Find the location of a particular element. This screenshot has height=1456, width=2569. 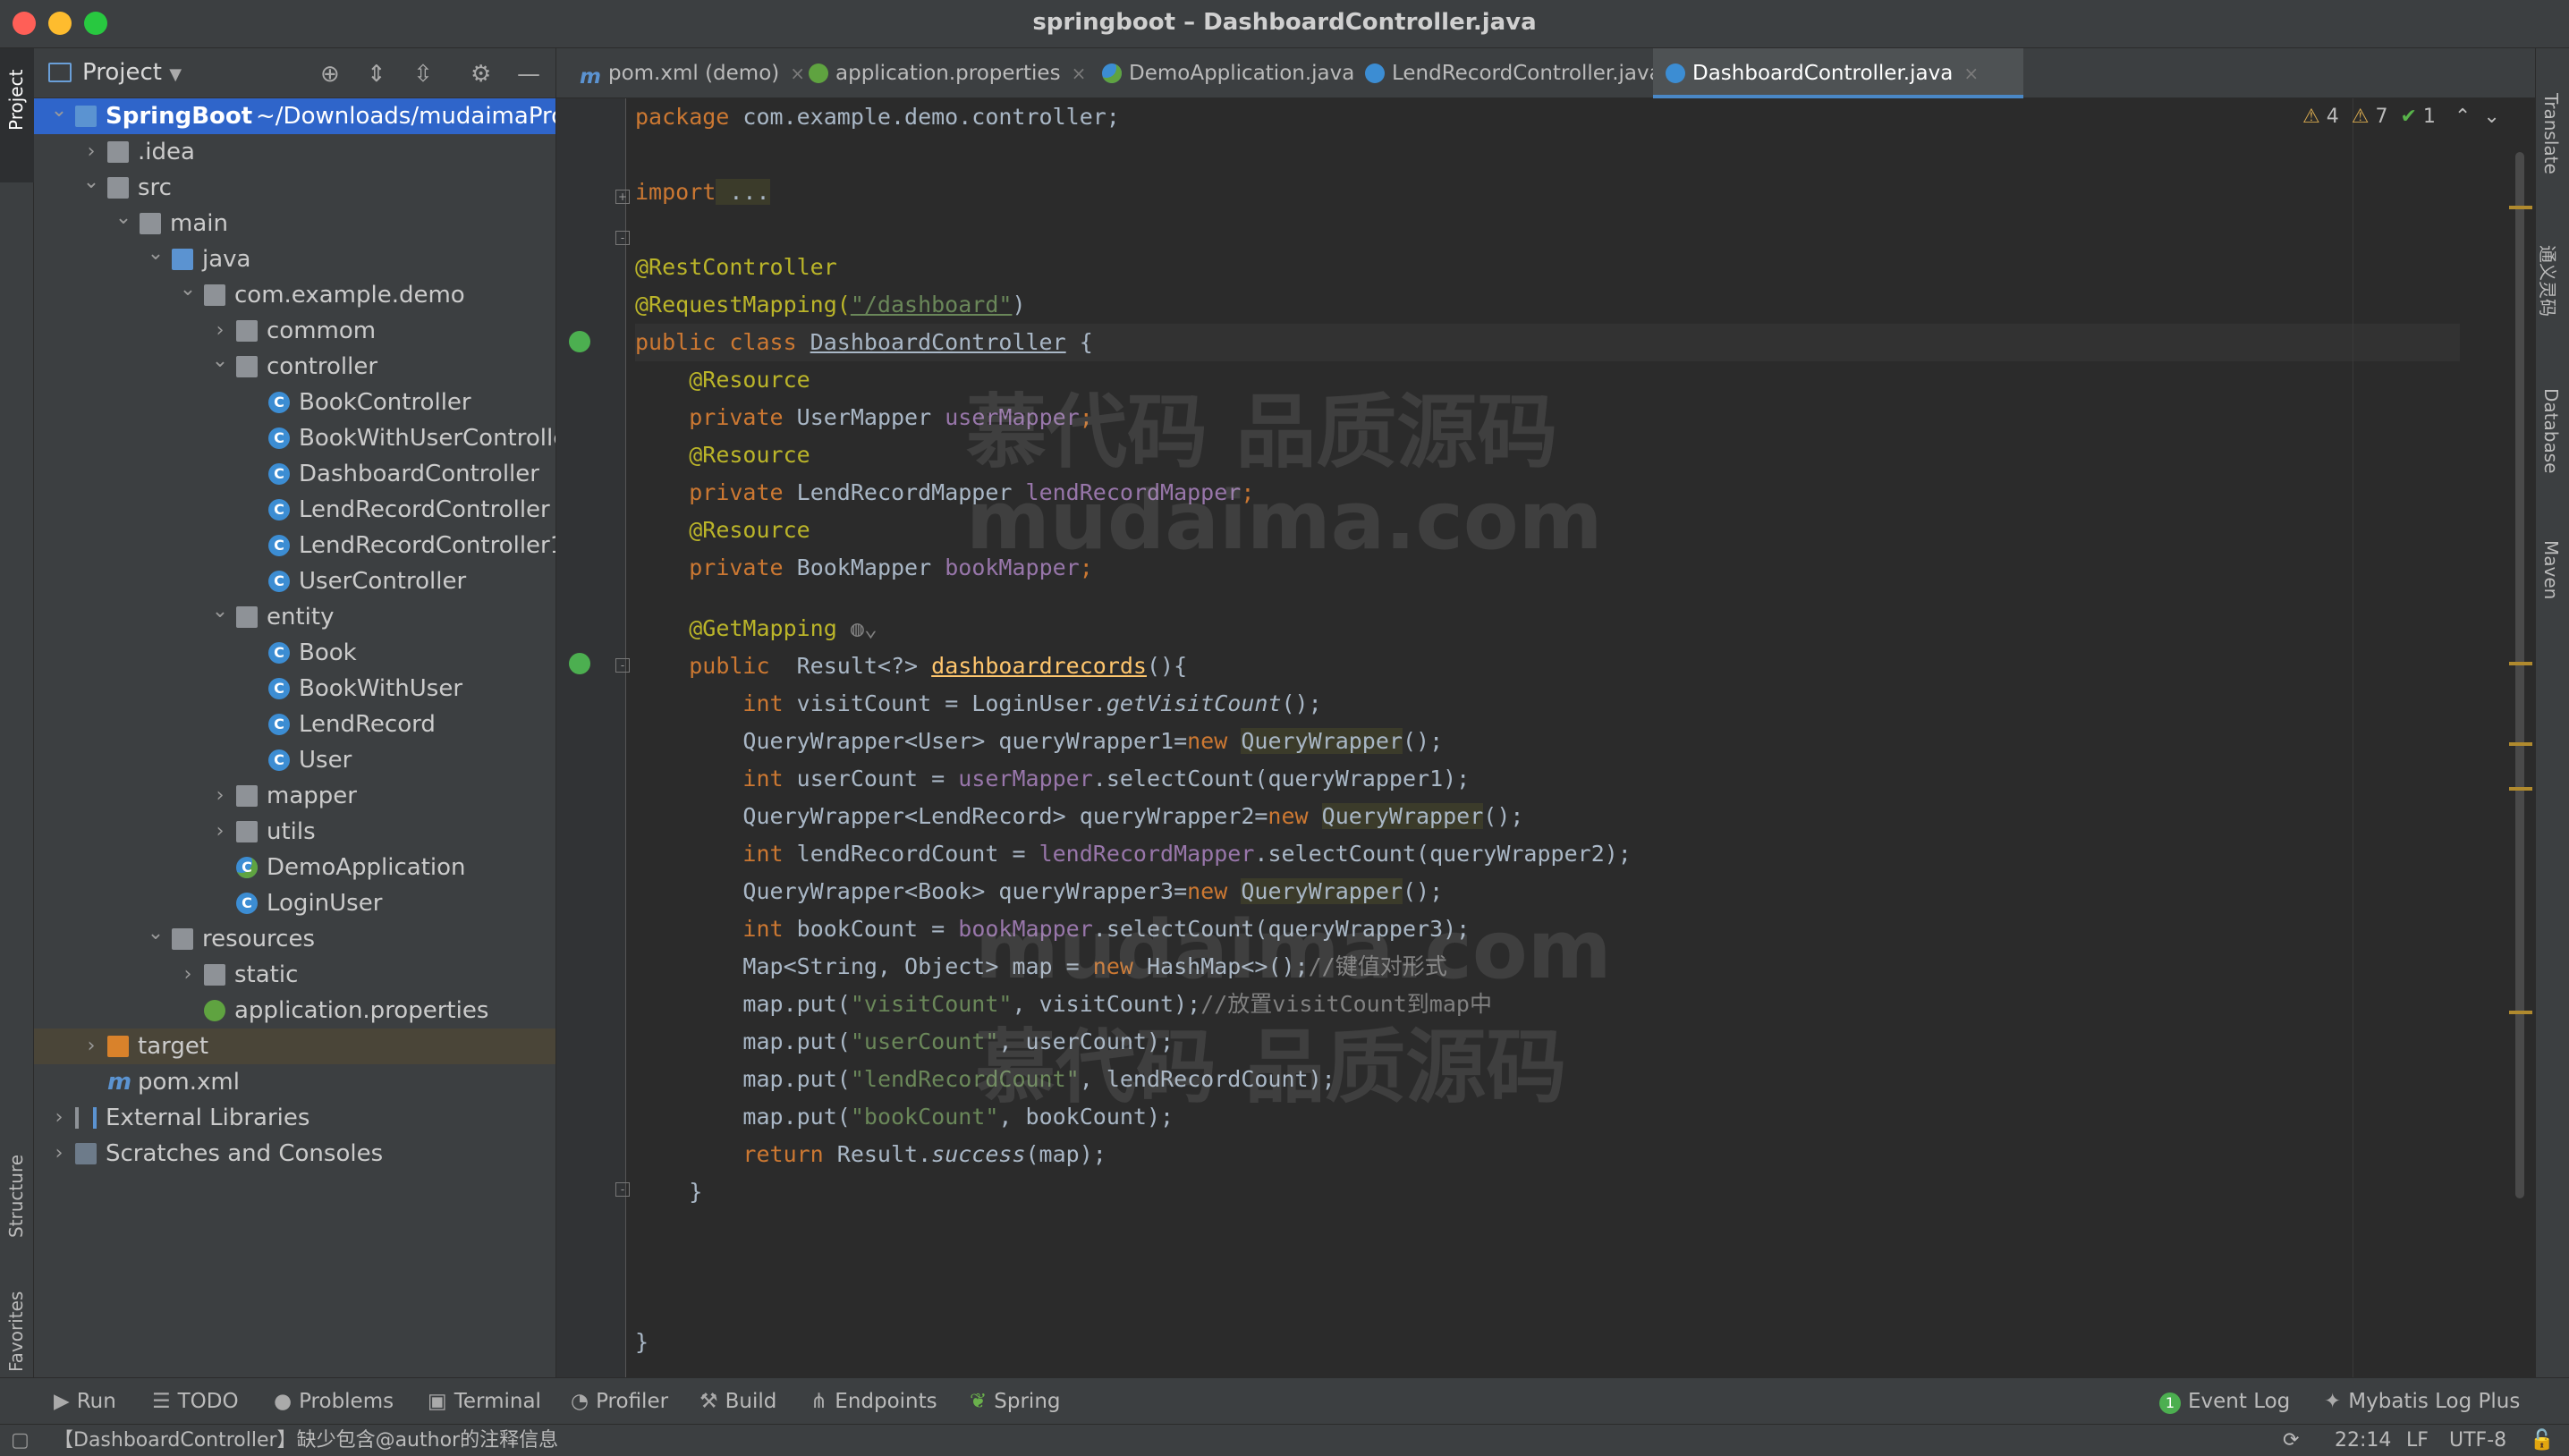

chevron-up-icon: ⌃ is located at coordinates (2463, 117).